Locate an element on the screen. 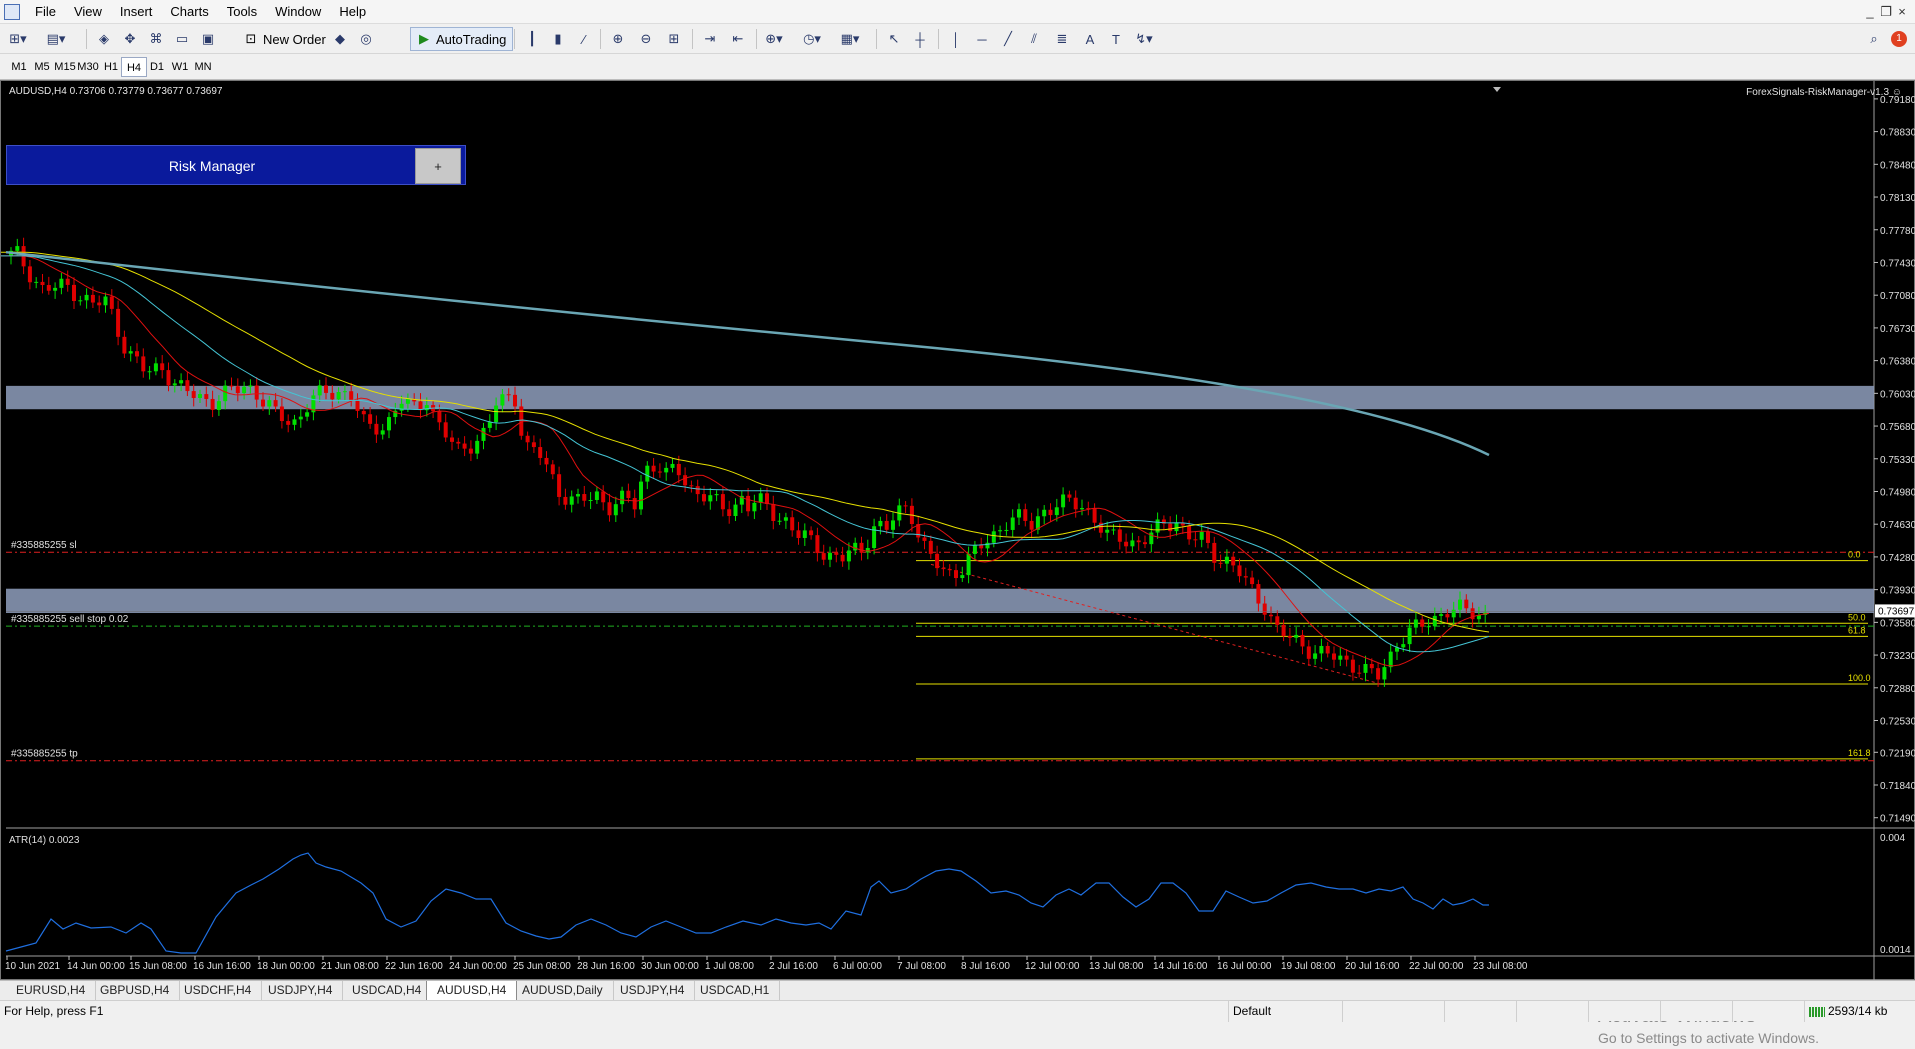 The height and width of the screenshot is (1049, 1915). tile-windows-icon: ⊞ is located at coordinates (674, 39).